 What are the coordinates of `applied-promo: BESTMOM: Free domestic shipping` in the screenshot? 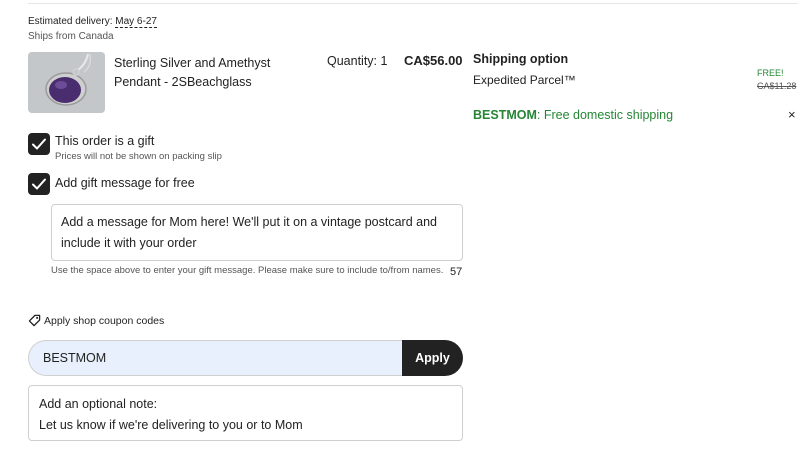 It's located at (573, 115).